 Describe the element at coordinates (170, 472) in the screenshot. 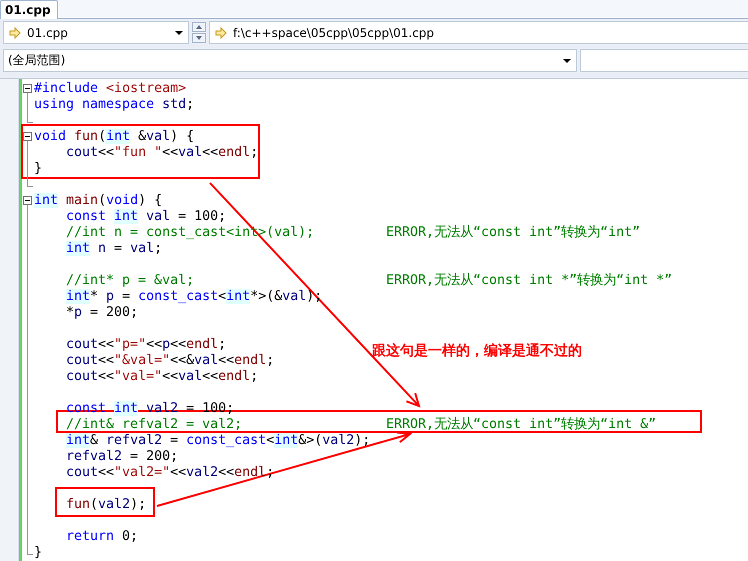

I see `code-line: cout<<"val2="<<val2<<endl;` at that location.